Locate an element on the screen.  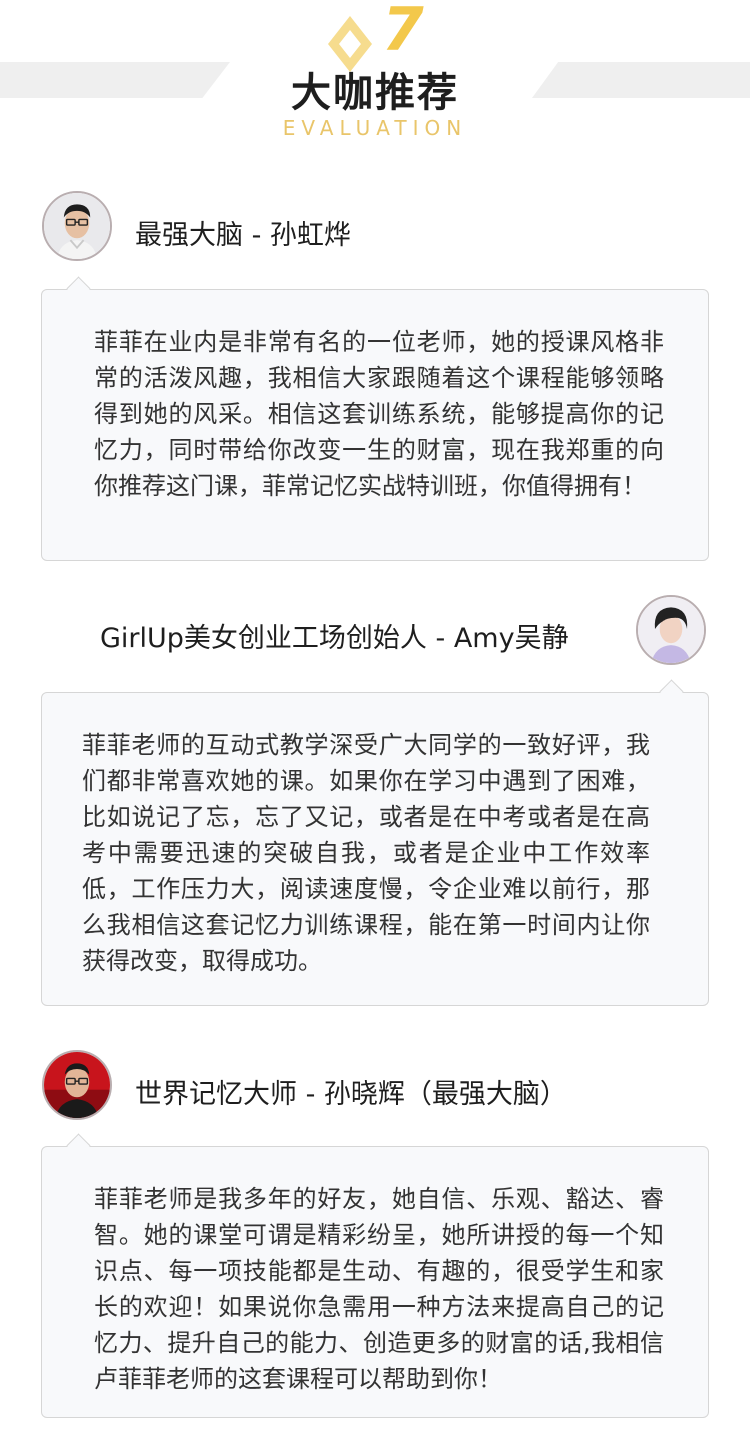
section-header: 7 大咖推荐 EVALUATION is located at coordinates (375, 80).